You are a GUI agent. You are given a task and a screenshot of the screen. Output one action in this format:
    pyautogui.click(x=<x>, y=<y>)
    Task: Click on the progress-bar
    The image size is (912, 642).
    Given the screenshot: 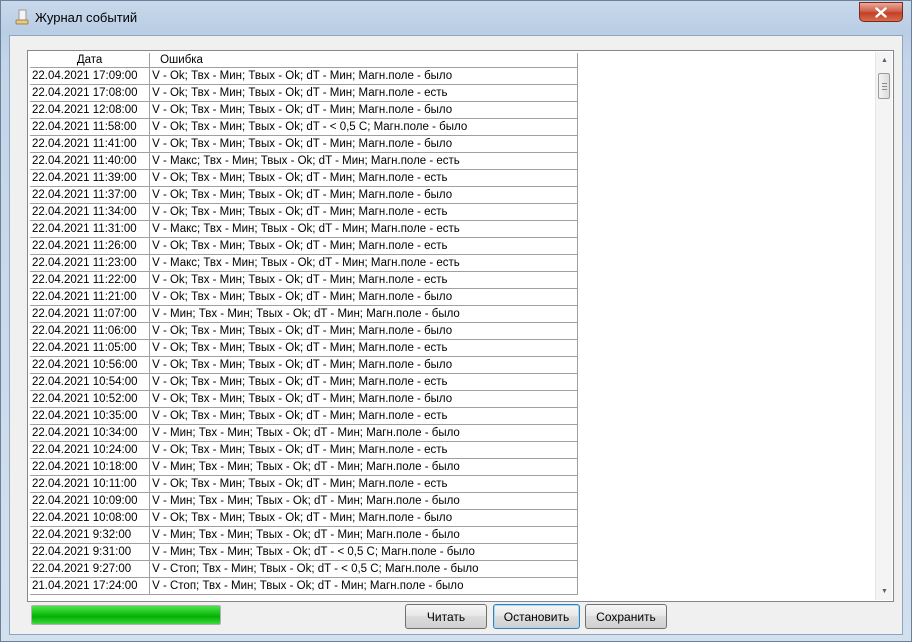 What is the action you would take?
    pyautogui.click(x=126, y=615)
    